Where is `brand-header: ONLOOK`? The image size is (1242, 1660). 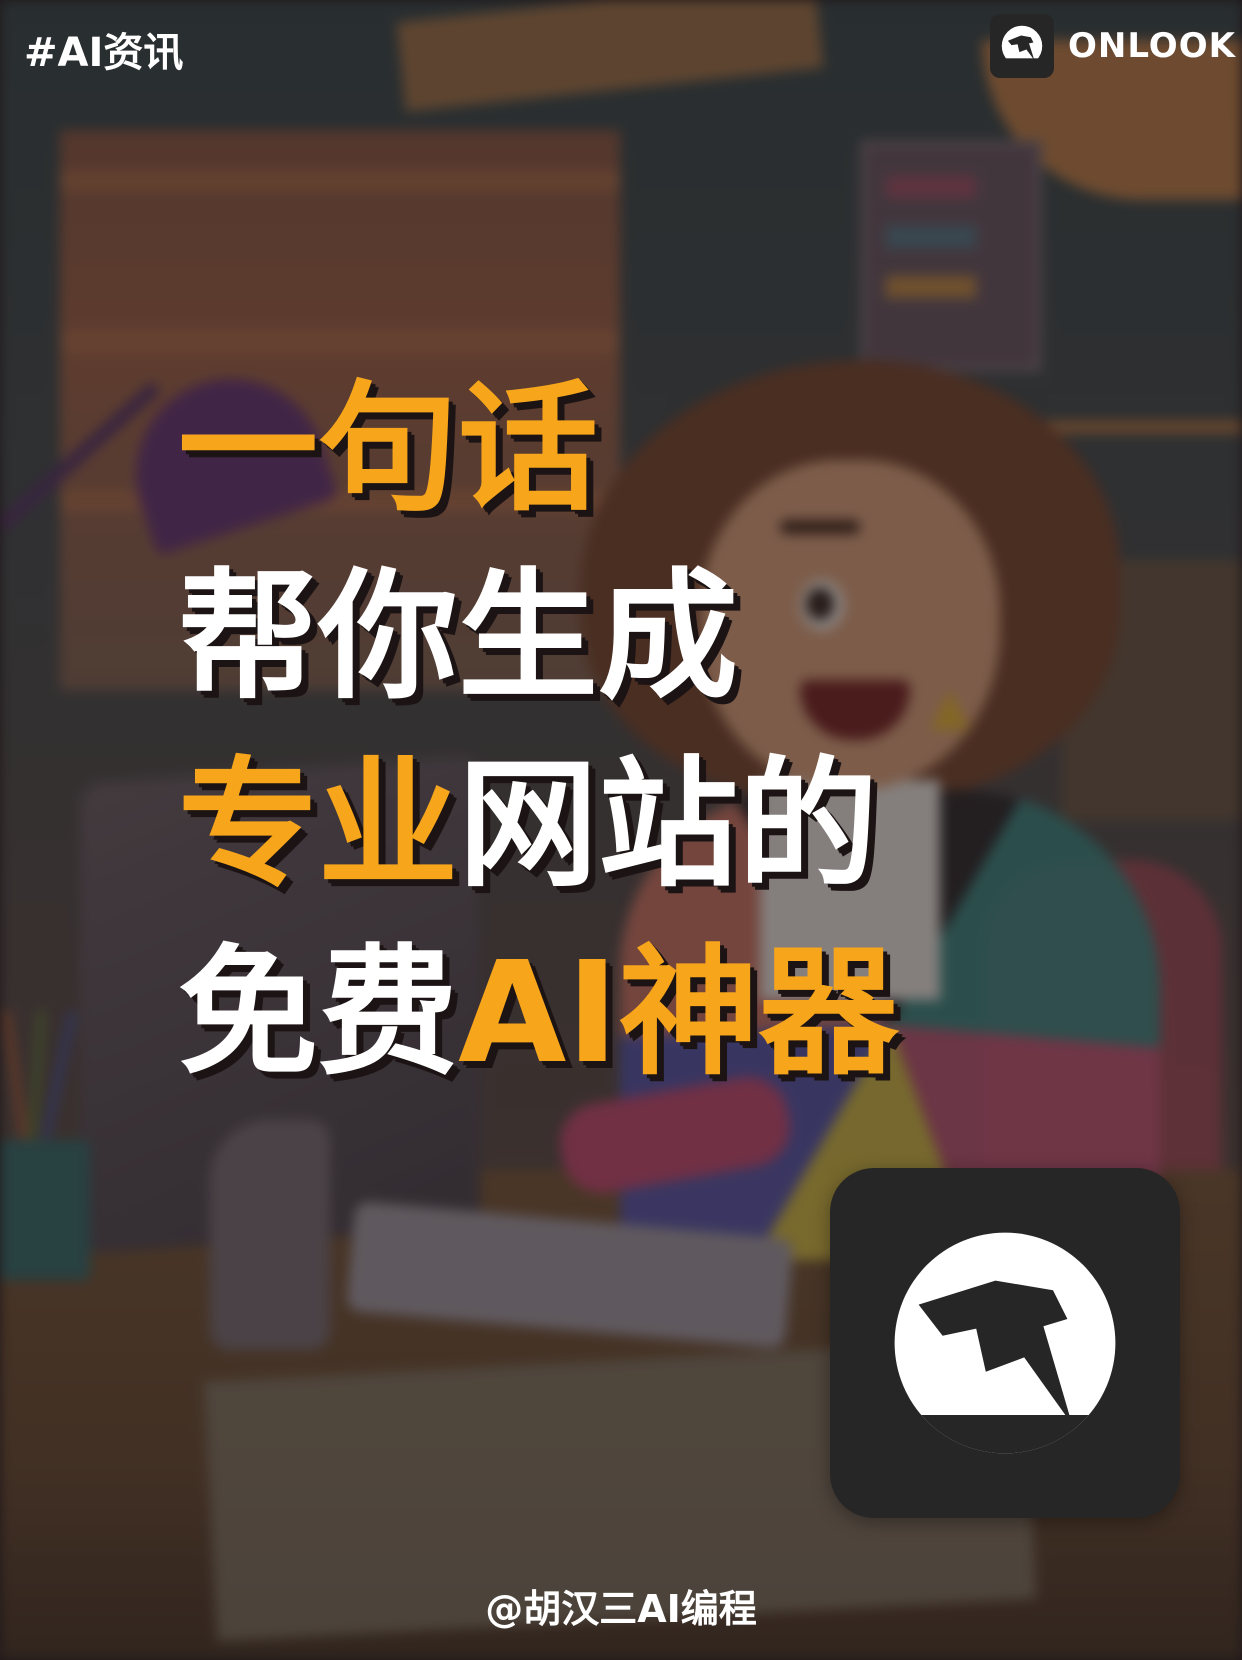 brand-header: ONLOOK is located at coordinates (1113, 46).